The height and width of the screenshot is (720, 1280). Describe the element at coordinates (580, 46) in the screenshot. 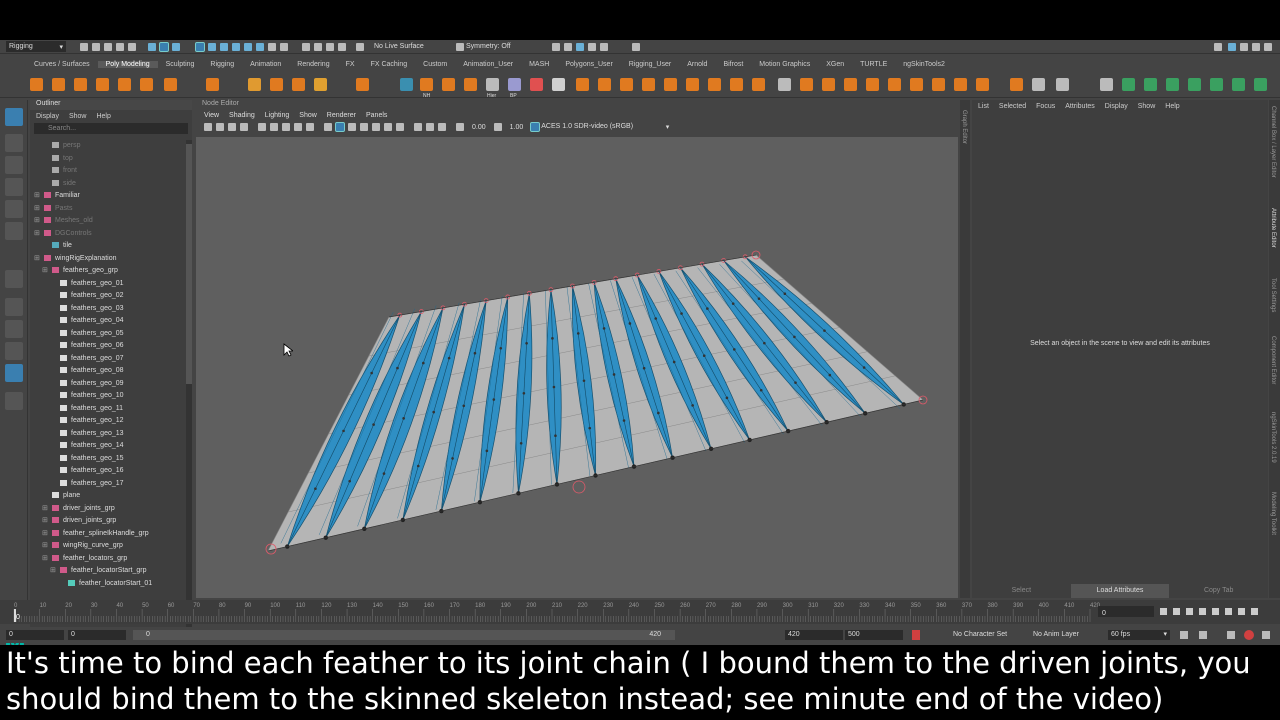

I see `sphere-icon` at that location.